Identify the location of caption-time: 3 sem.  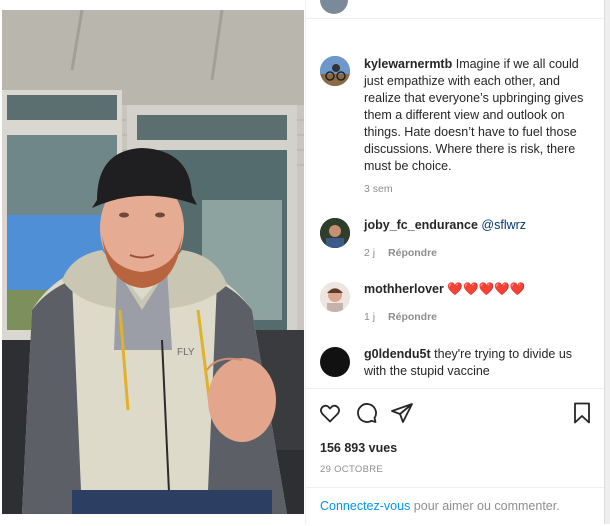
(378, 189).